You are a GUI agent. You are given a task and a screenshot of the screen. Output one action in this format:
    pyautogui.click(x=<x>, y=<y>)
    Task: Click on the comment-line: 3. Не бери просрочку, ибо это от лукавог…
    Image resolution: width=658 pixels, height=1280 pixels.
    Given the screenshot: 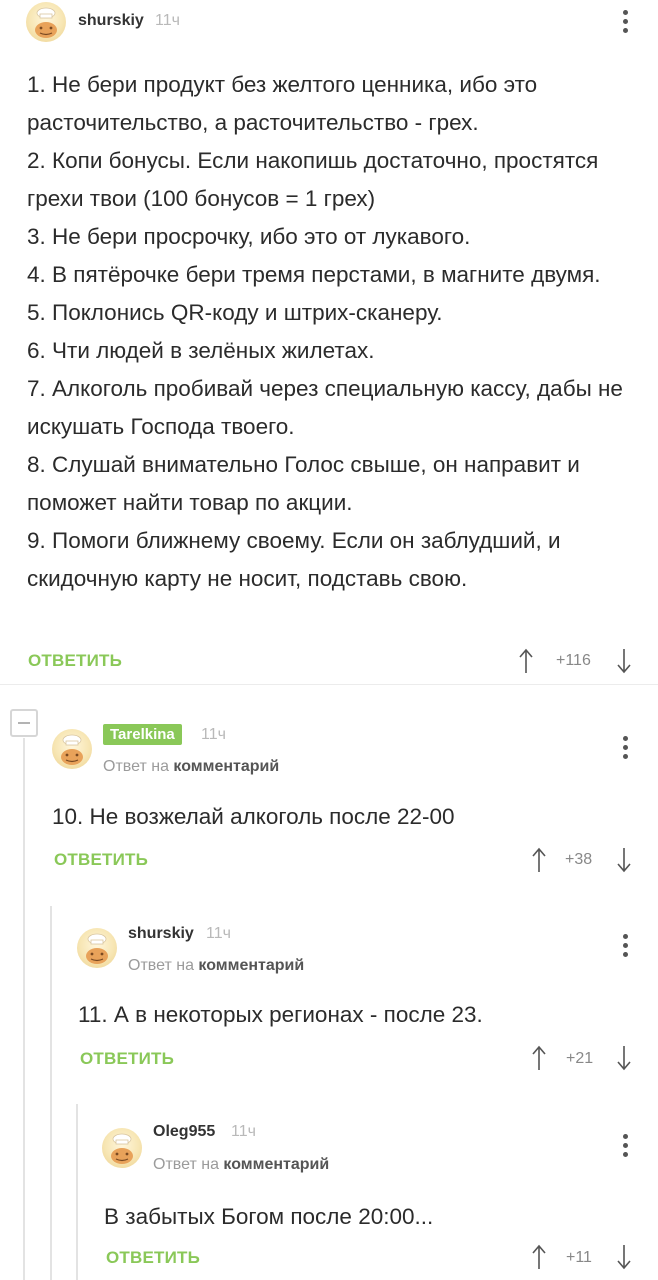 What is the action you would take?
    pyautogui.click(x=249, y=236)
    